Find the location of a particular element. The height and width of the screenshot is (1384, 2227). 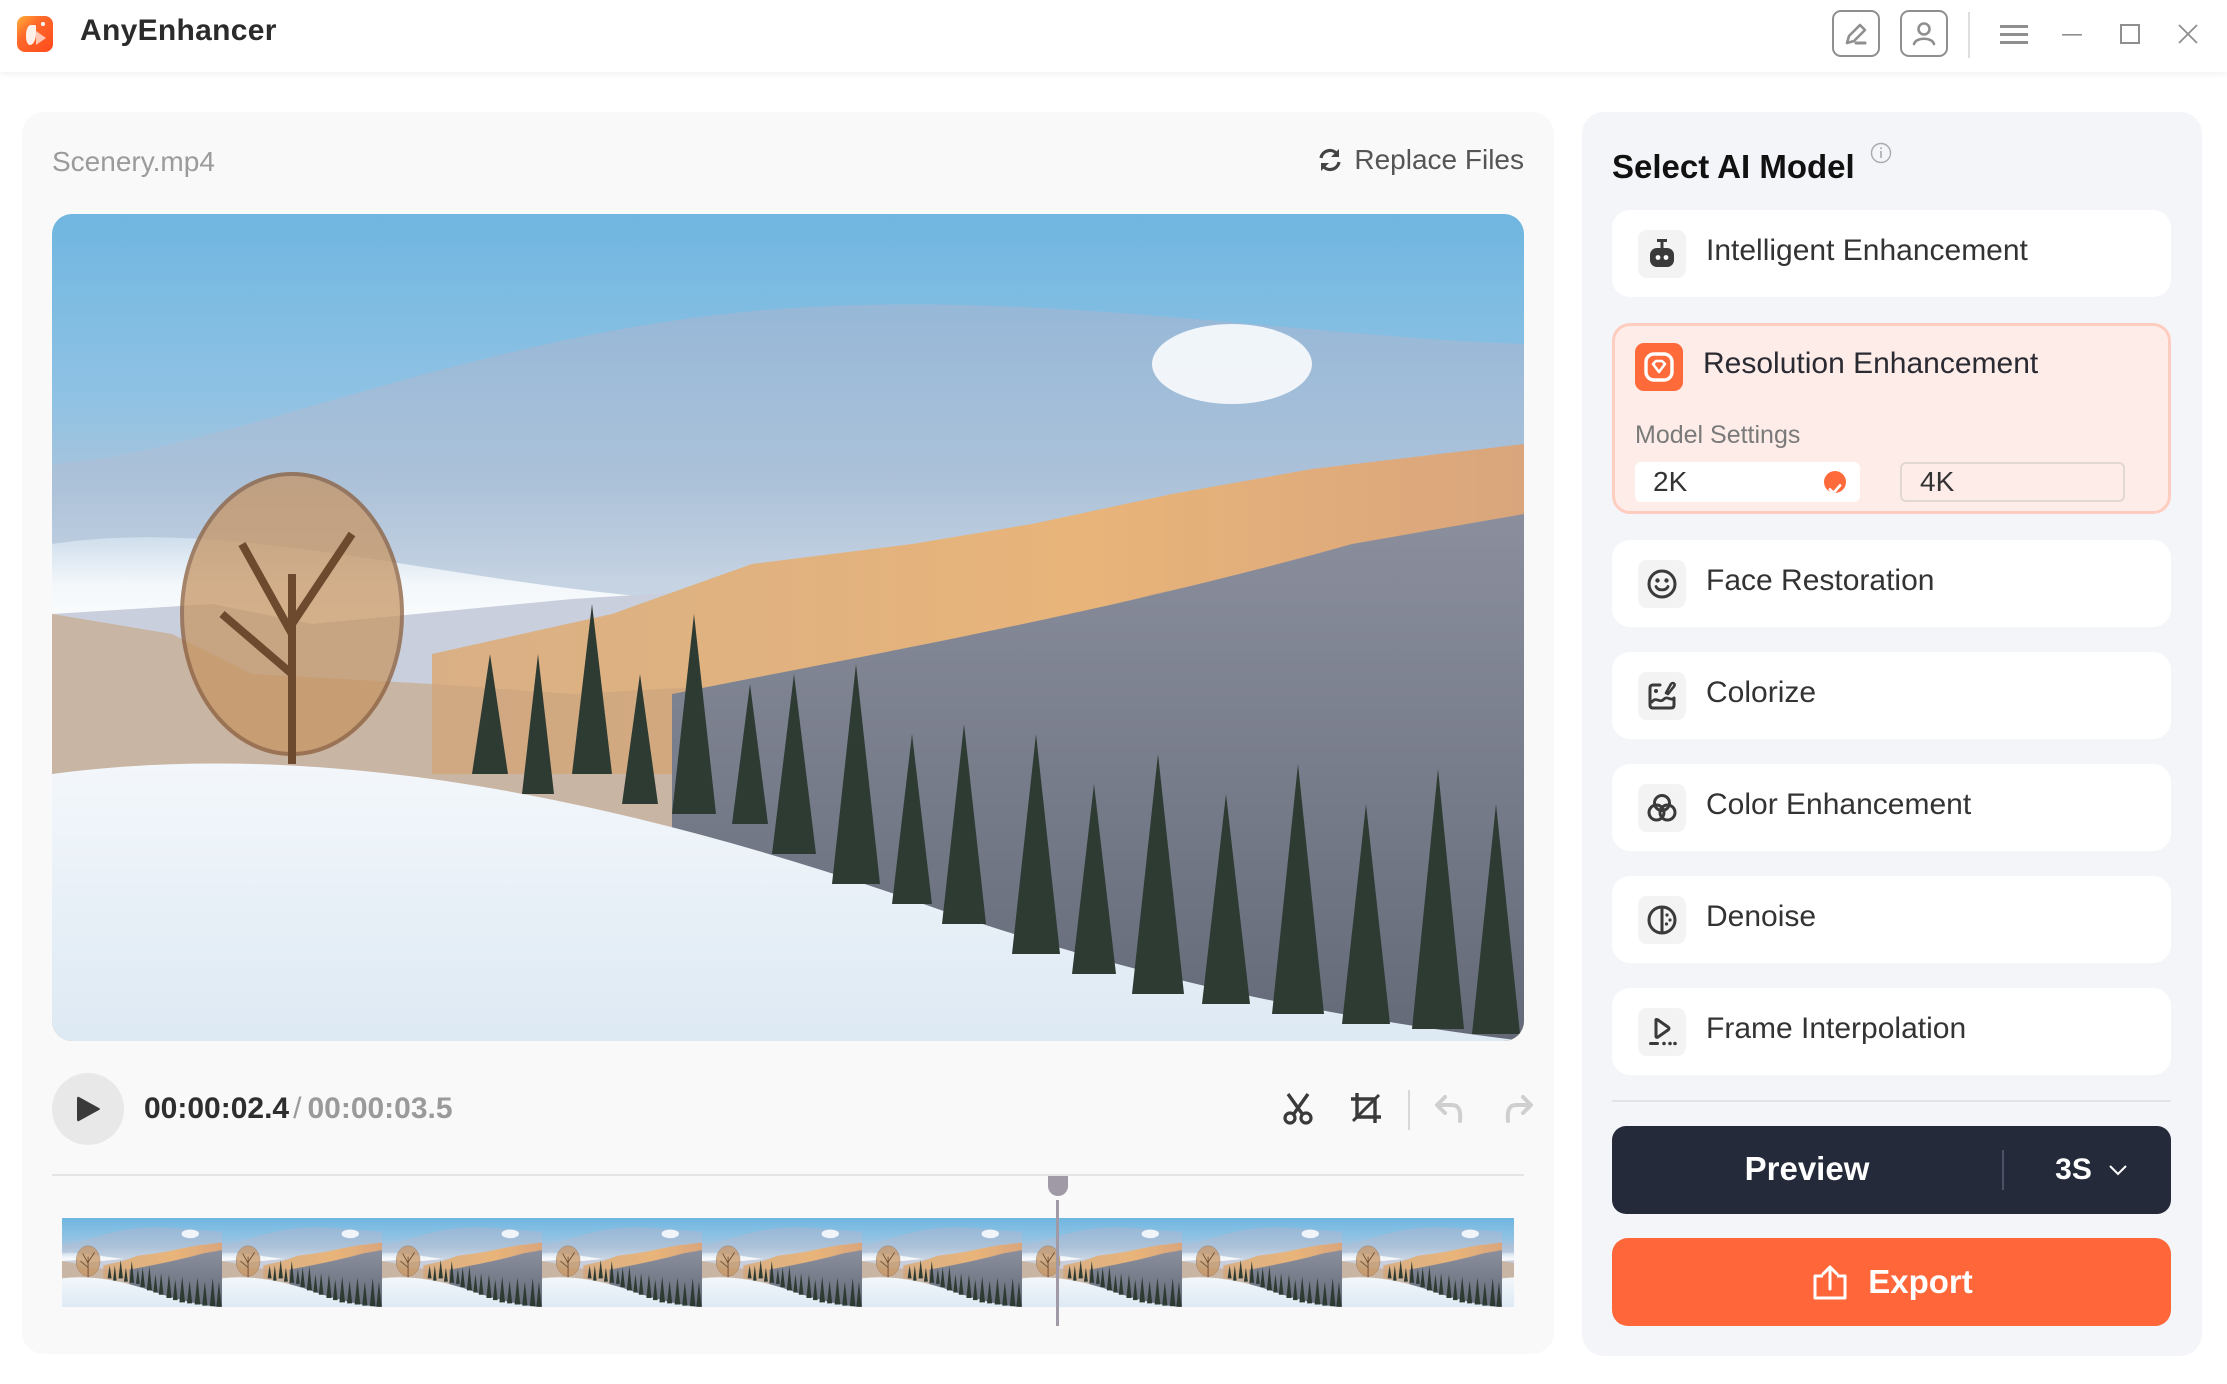

panel-title: Select AI Model is located at coordinates (1733, 166).